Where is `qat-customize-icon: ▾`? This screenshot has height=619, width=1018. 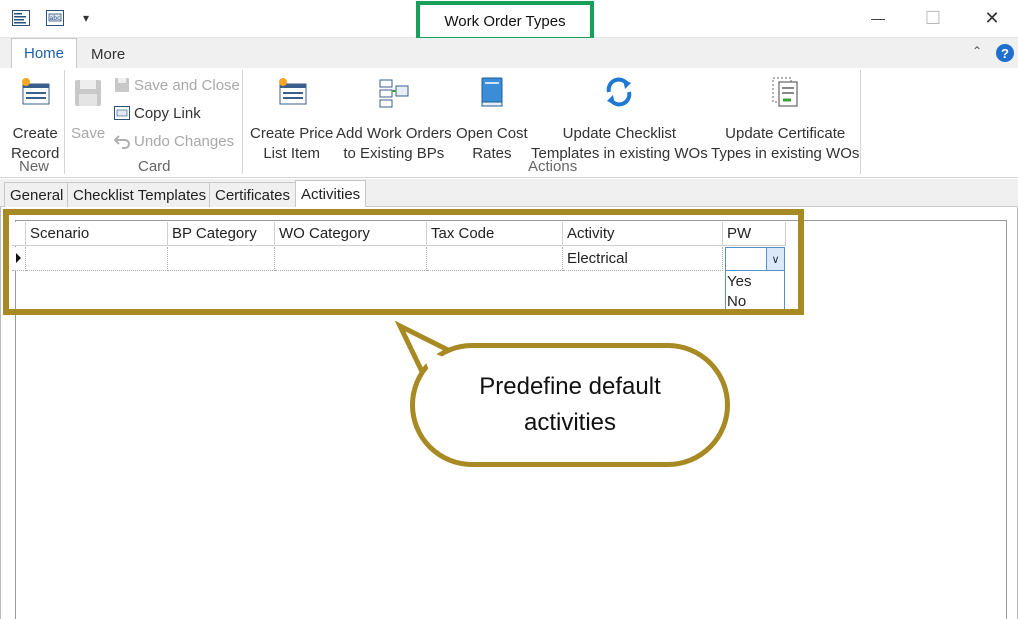
qat-customize-icon: ▾ is located at coordinates (86, 18).